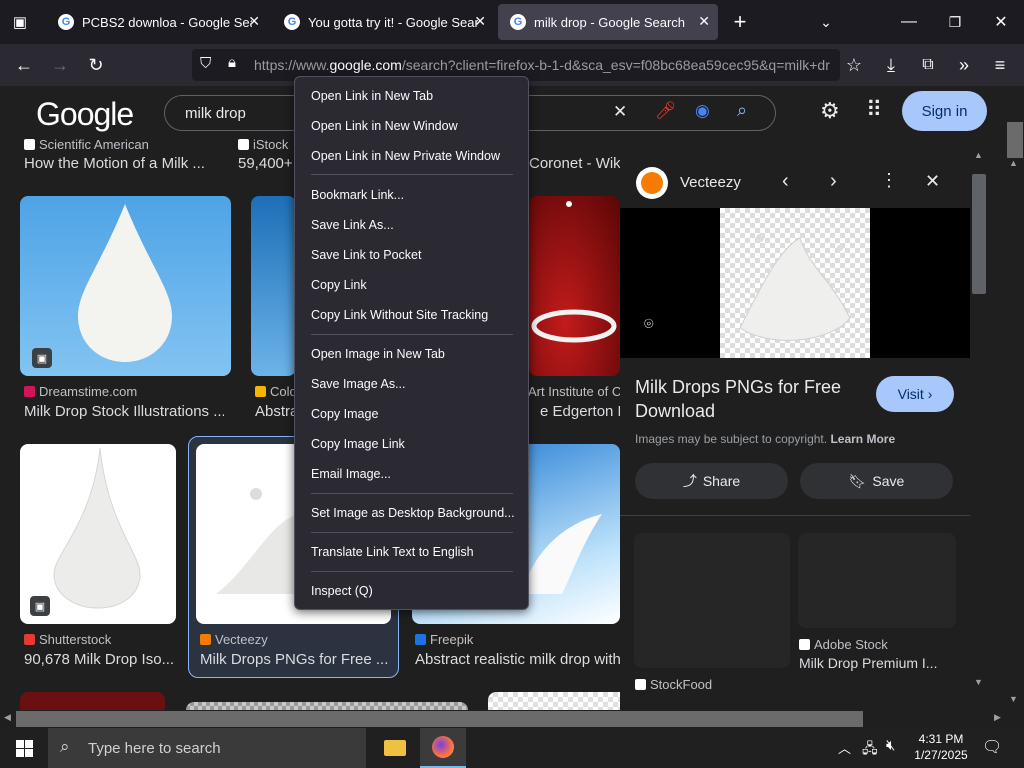 Image resolution: width=1024 pixels, height=768 pixels. What do you see at coordinates (1001, 22) in the screenshot?
I see `close-window-icon: ✕` at bounding box center [1001, 22].